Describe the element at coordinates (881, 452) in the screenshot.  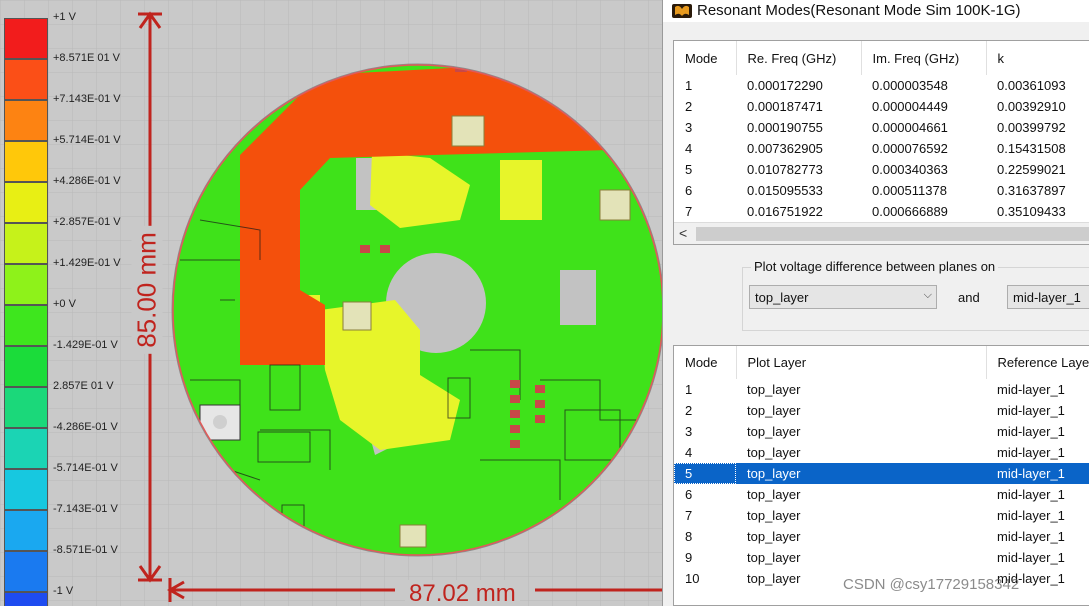
I see `layers-table-row: 4 top_layer mid-layer_1` at that location.